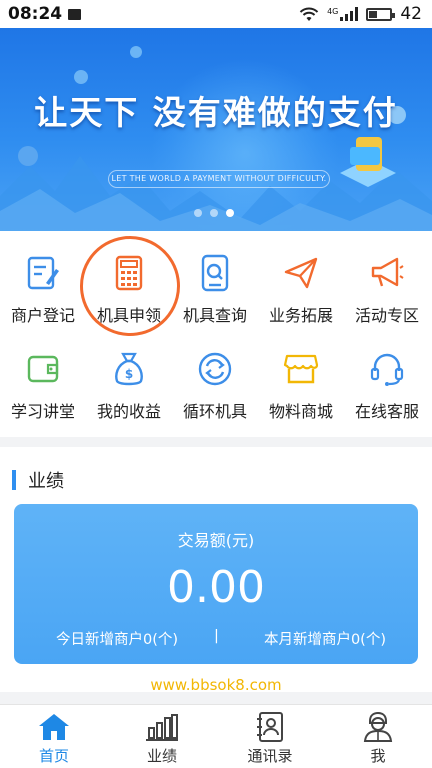  I want to click on menu-item-merchant-register: 商户登记, so click(43, 289).